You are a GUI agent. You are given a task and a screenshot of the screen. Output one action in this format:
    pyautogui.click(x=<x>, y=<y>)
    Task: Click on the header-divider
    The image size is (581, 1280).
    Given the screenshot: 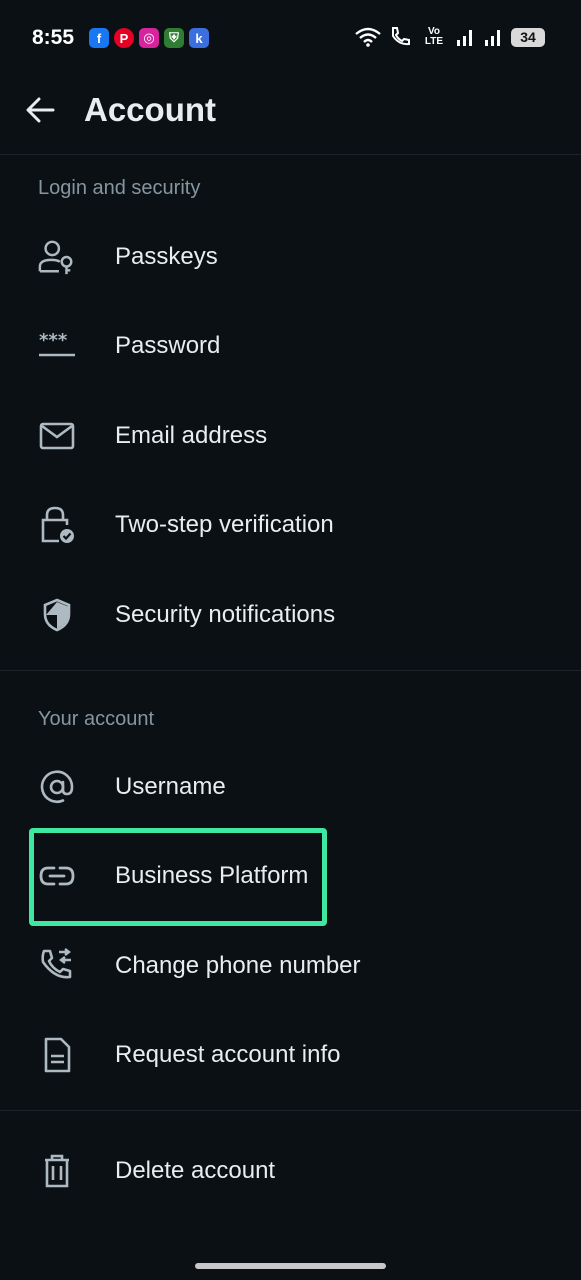 What is the action you would take?
    pyautogui.click(x=290, y=154)
    